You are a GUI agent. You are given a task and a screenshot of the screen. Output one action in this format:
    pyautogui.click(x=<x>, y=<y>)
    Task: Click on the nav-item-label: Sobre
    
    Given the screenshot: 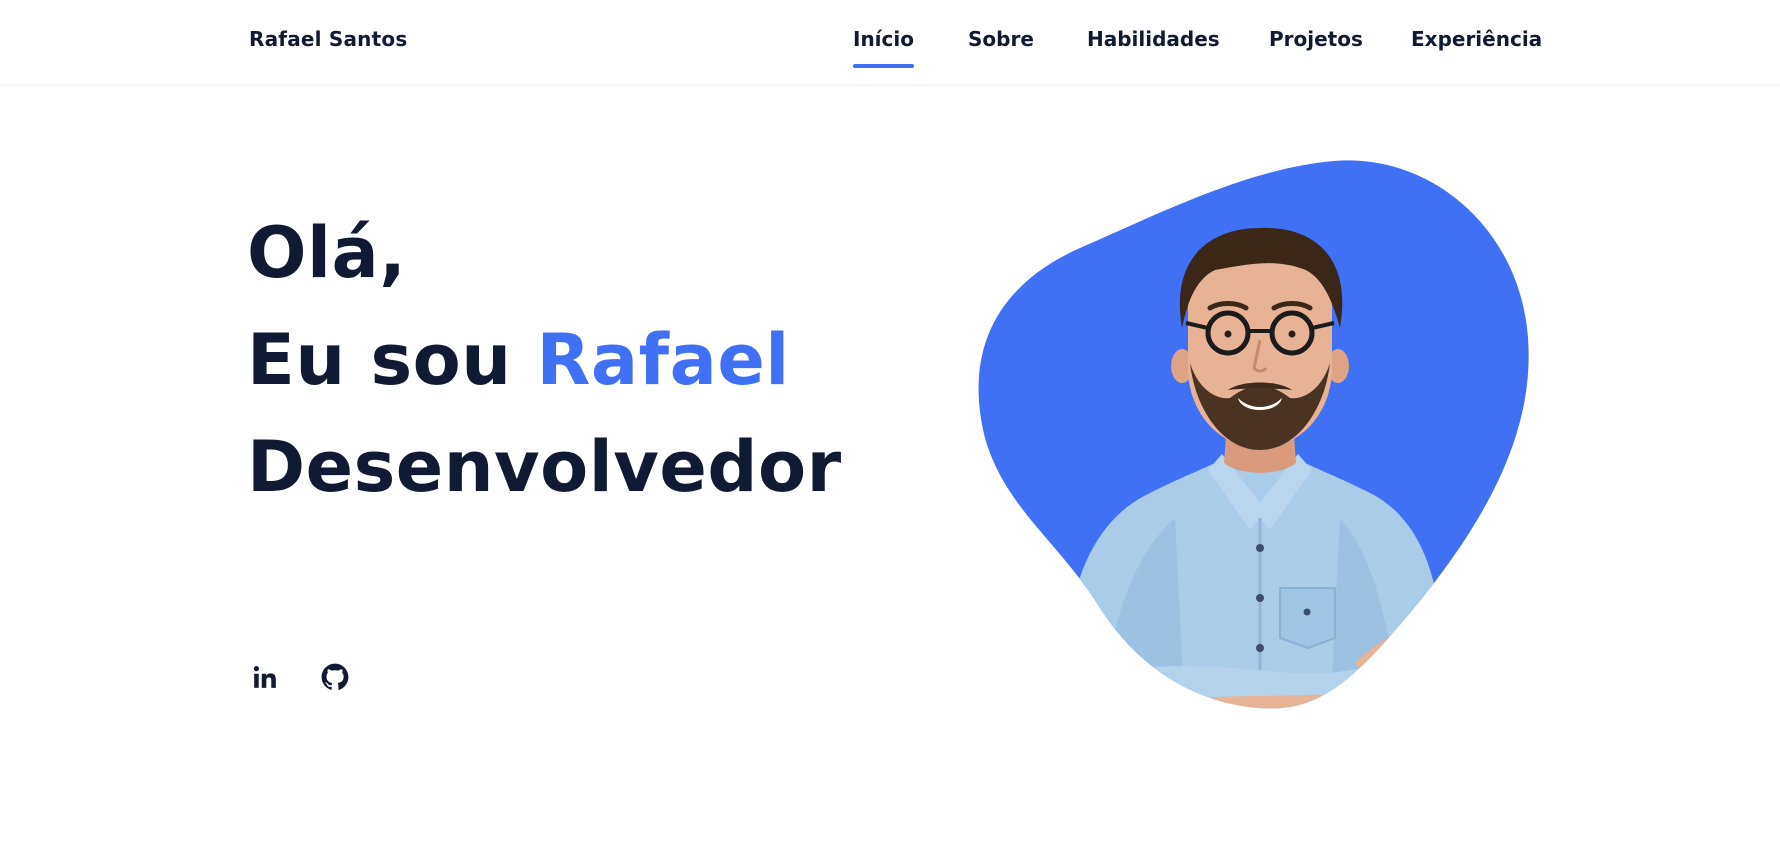 What is the action you would take?
    pyautogui.click(x=1001, y=39)
    